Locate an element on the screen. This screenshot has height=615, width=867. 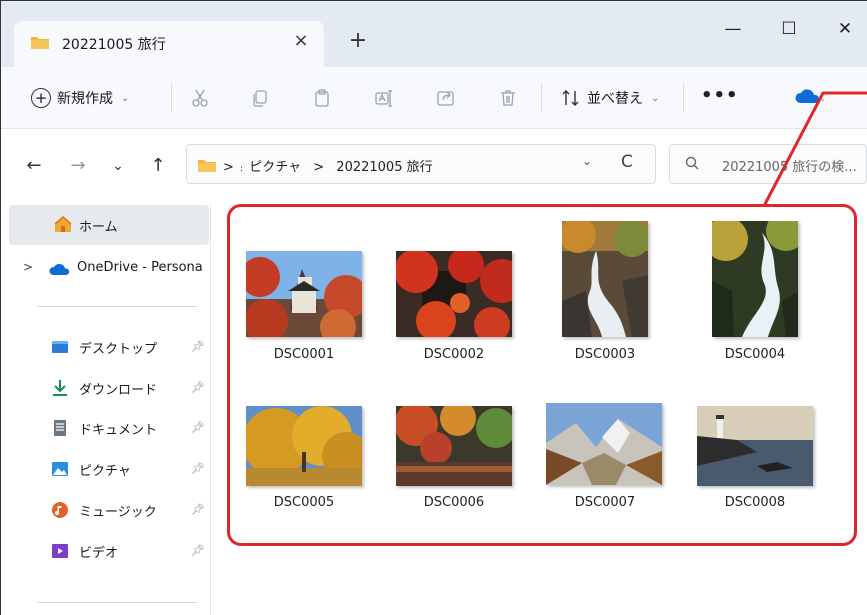
sidebar-item-onedrive: > OneDrive - Persona is located at coordinates (109, 269).